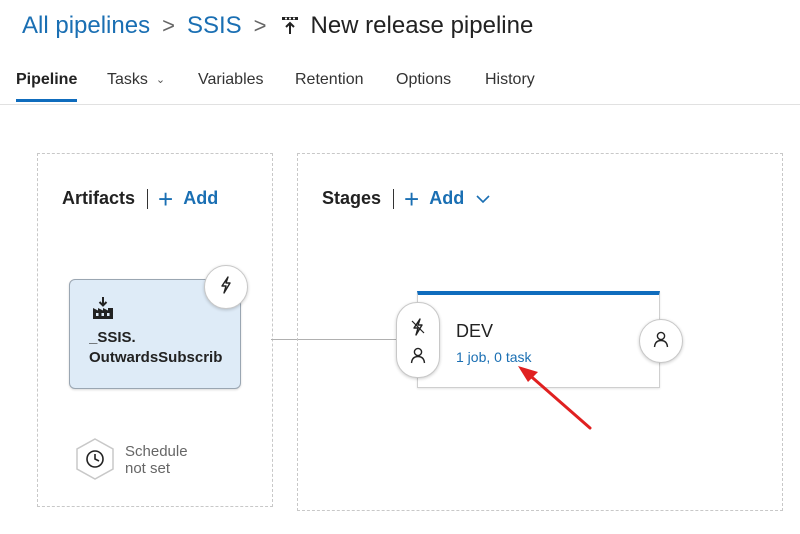  I want to click on schedule-line2: not set, so click(148, 468).